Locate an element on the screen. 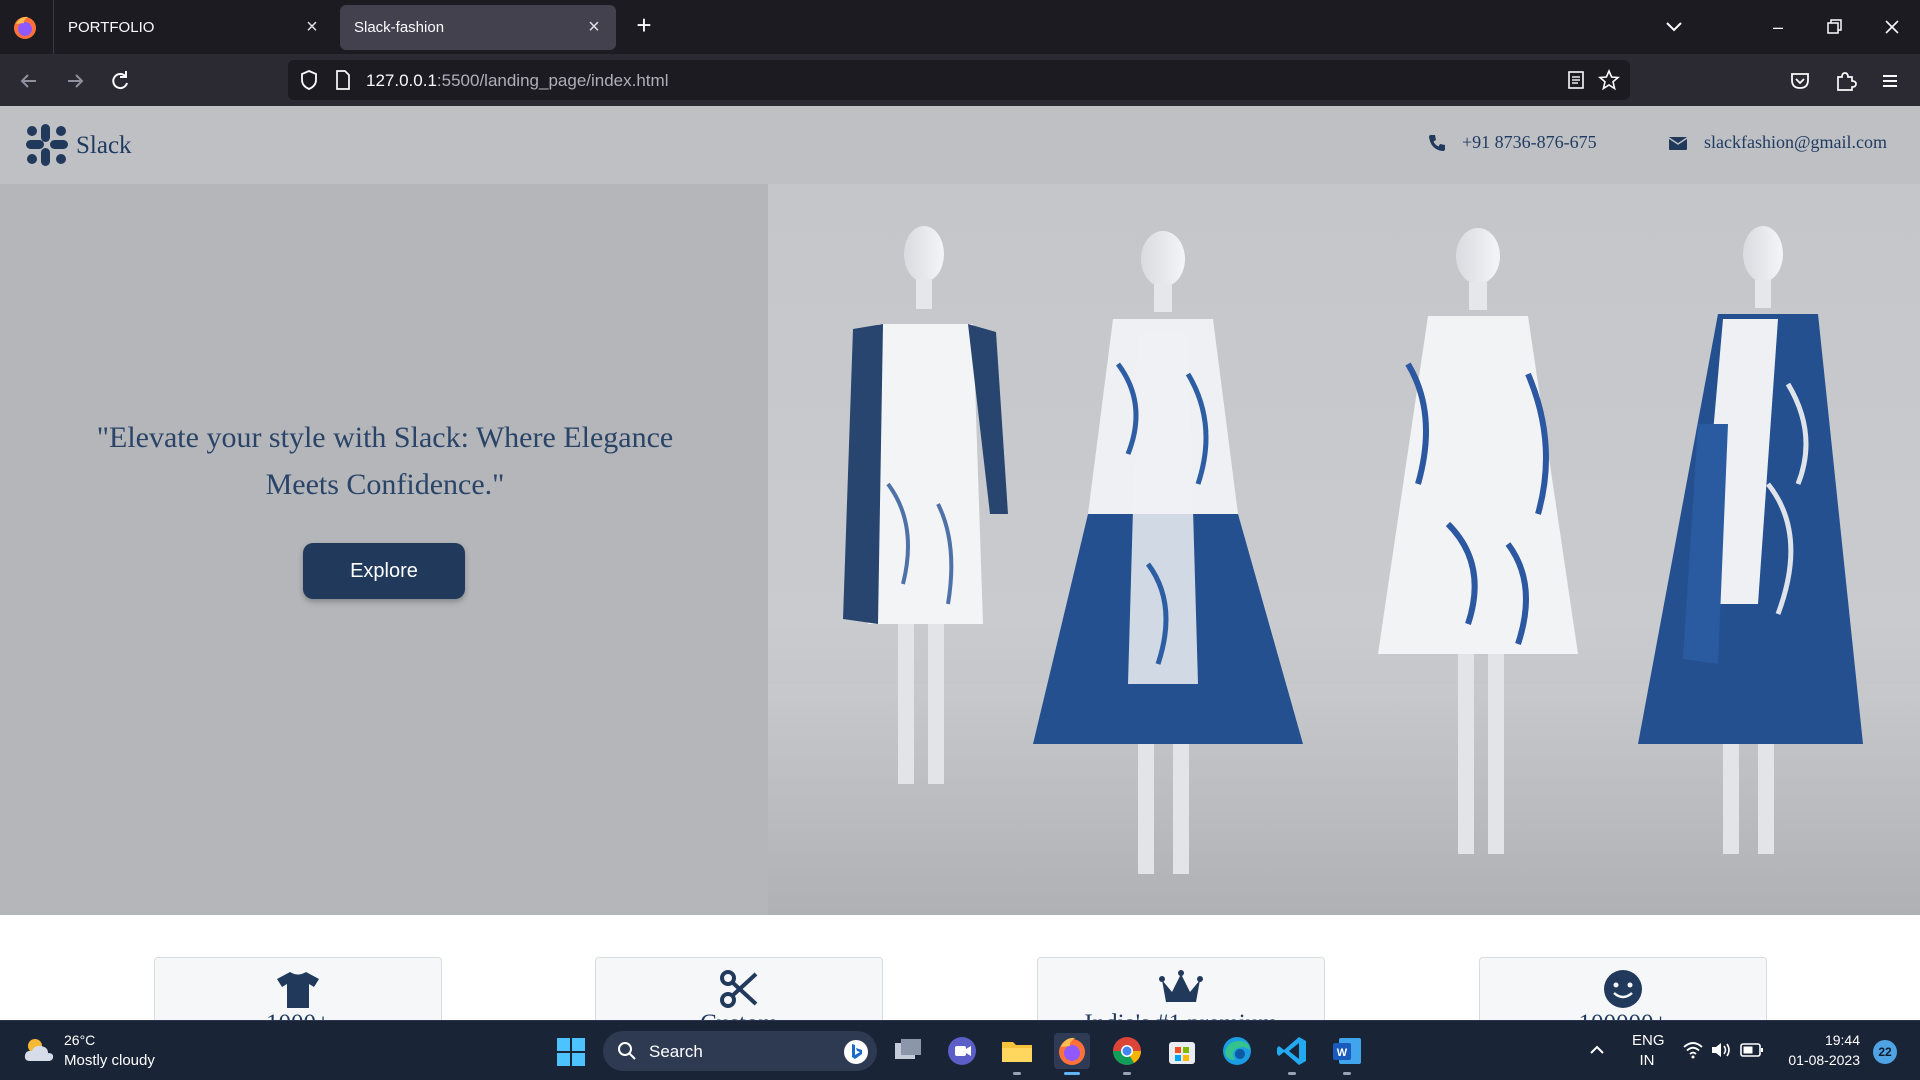 The image size is (1920, 1080). vscode-icon is located at coordinates (1292, 1054).